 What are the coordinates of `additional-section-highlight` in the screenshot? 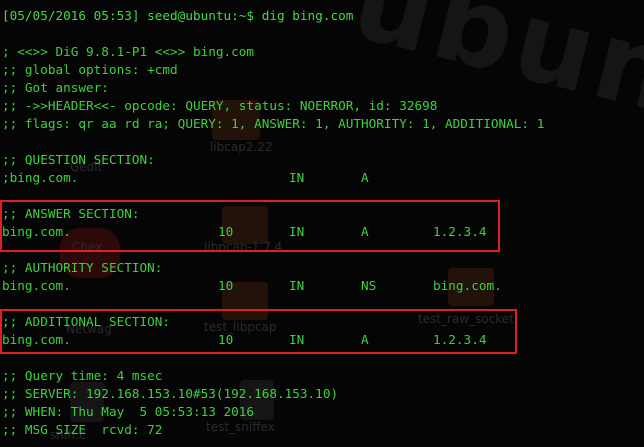 It's located at (258, 331).